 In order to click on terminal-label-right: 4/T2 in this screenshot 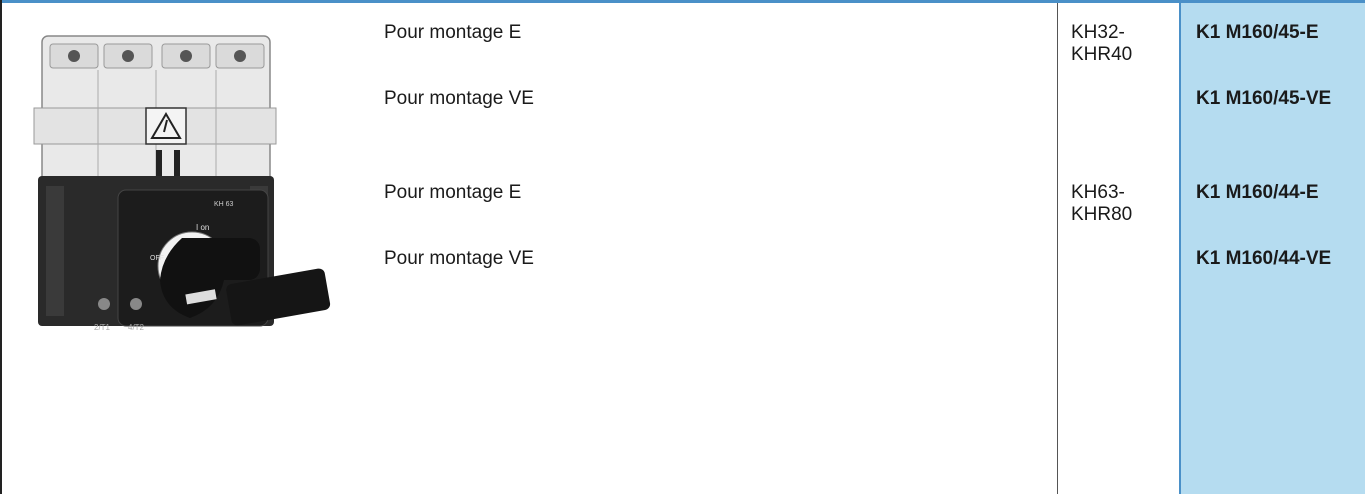, I will do `click(136, 327)`.